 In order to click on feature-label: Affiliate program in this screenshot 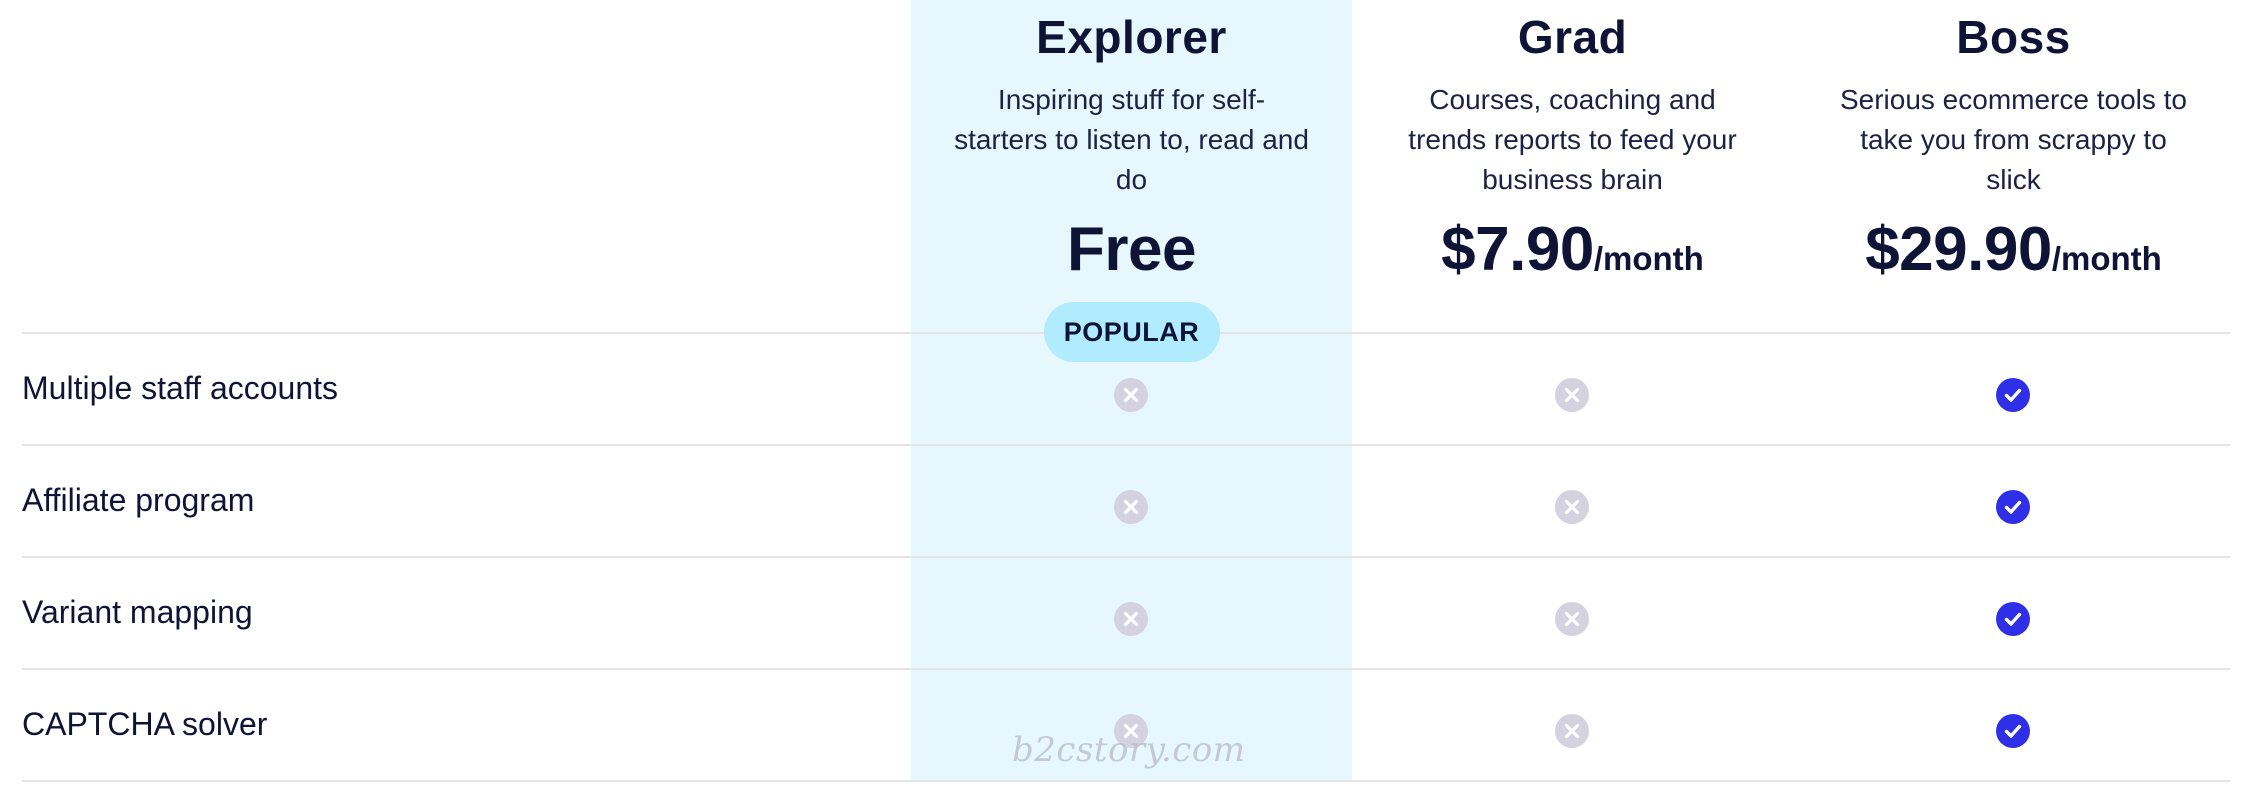, I will do `click(138, 500)`.